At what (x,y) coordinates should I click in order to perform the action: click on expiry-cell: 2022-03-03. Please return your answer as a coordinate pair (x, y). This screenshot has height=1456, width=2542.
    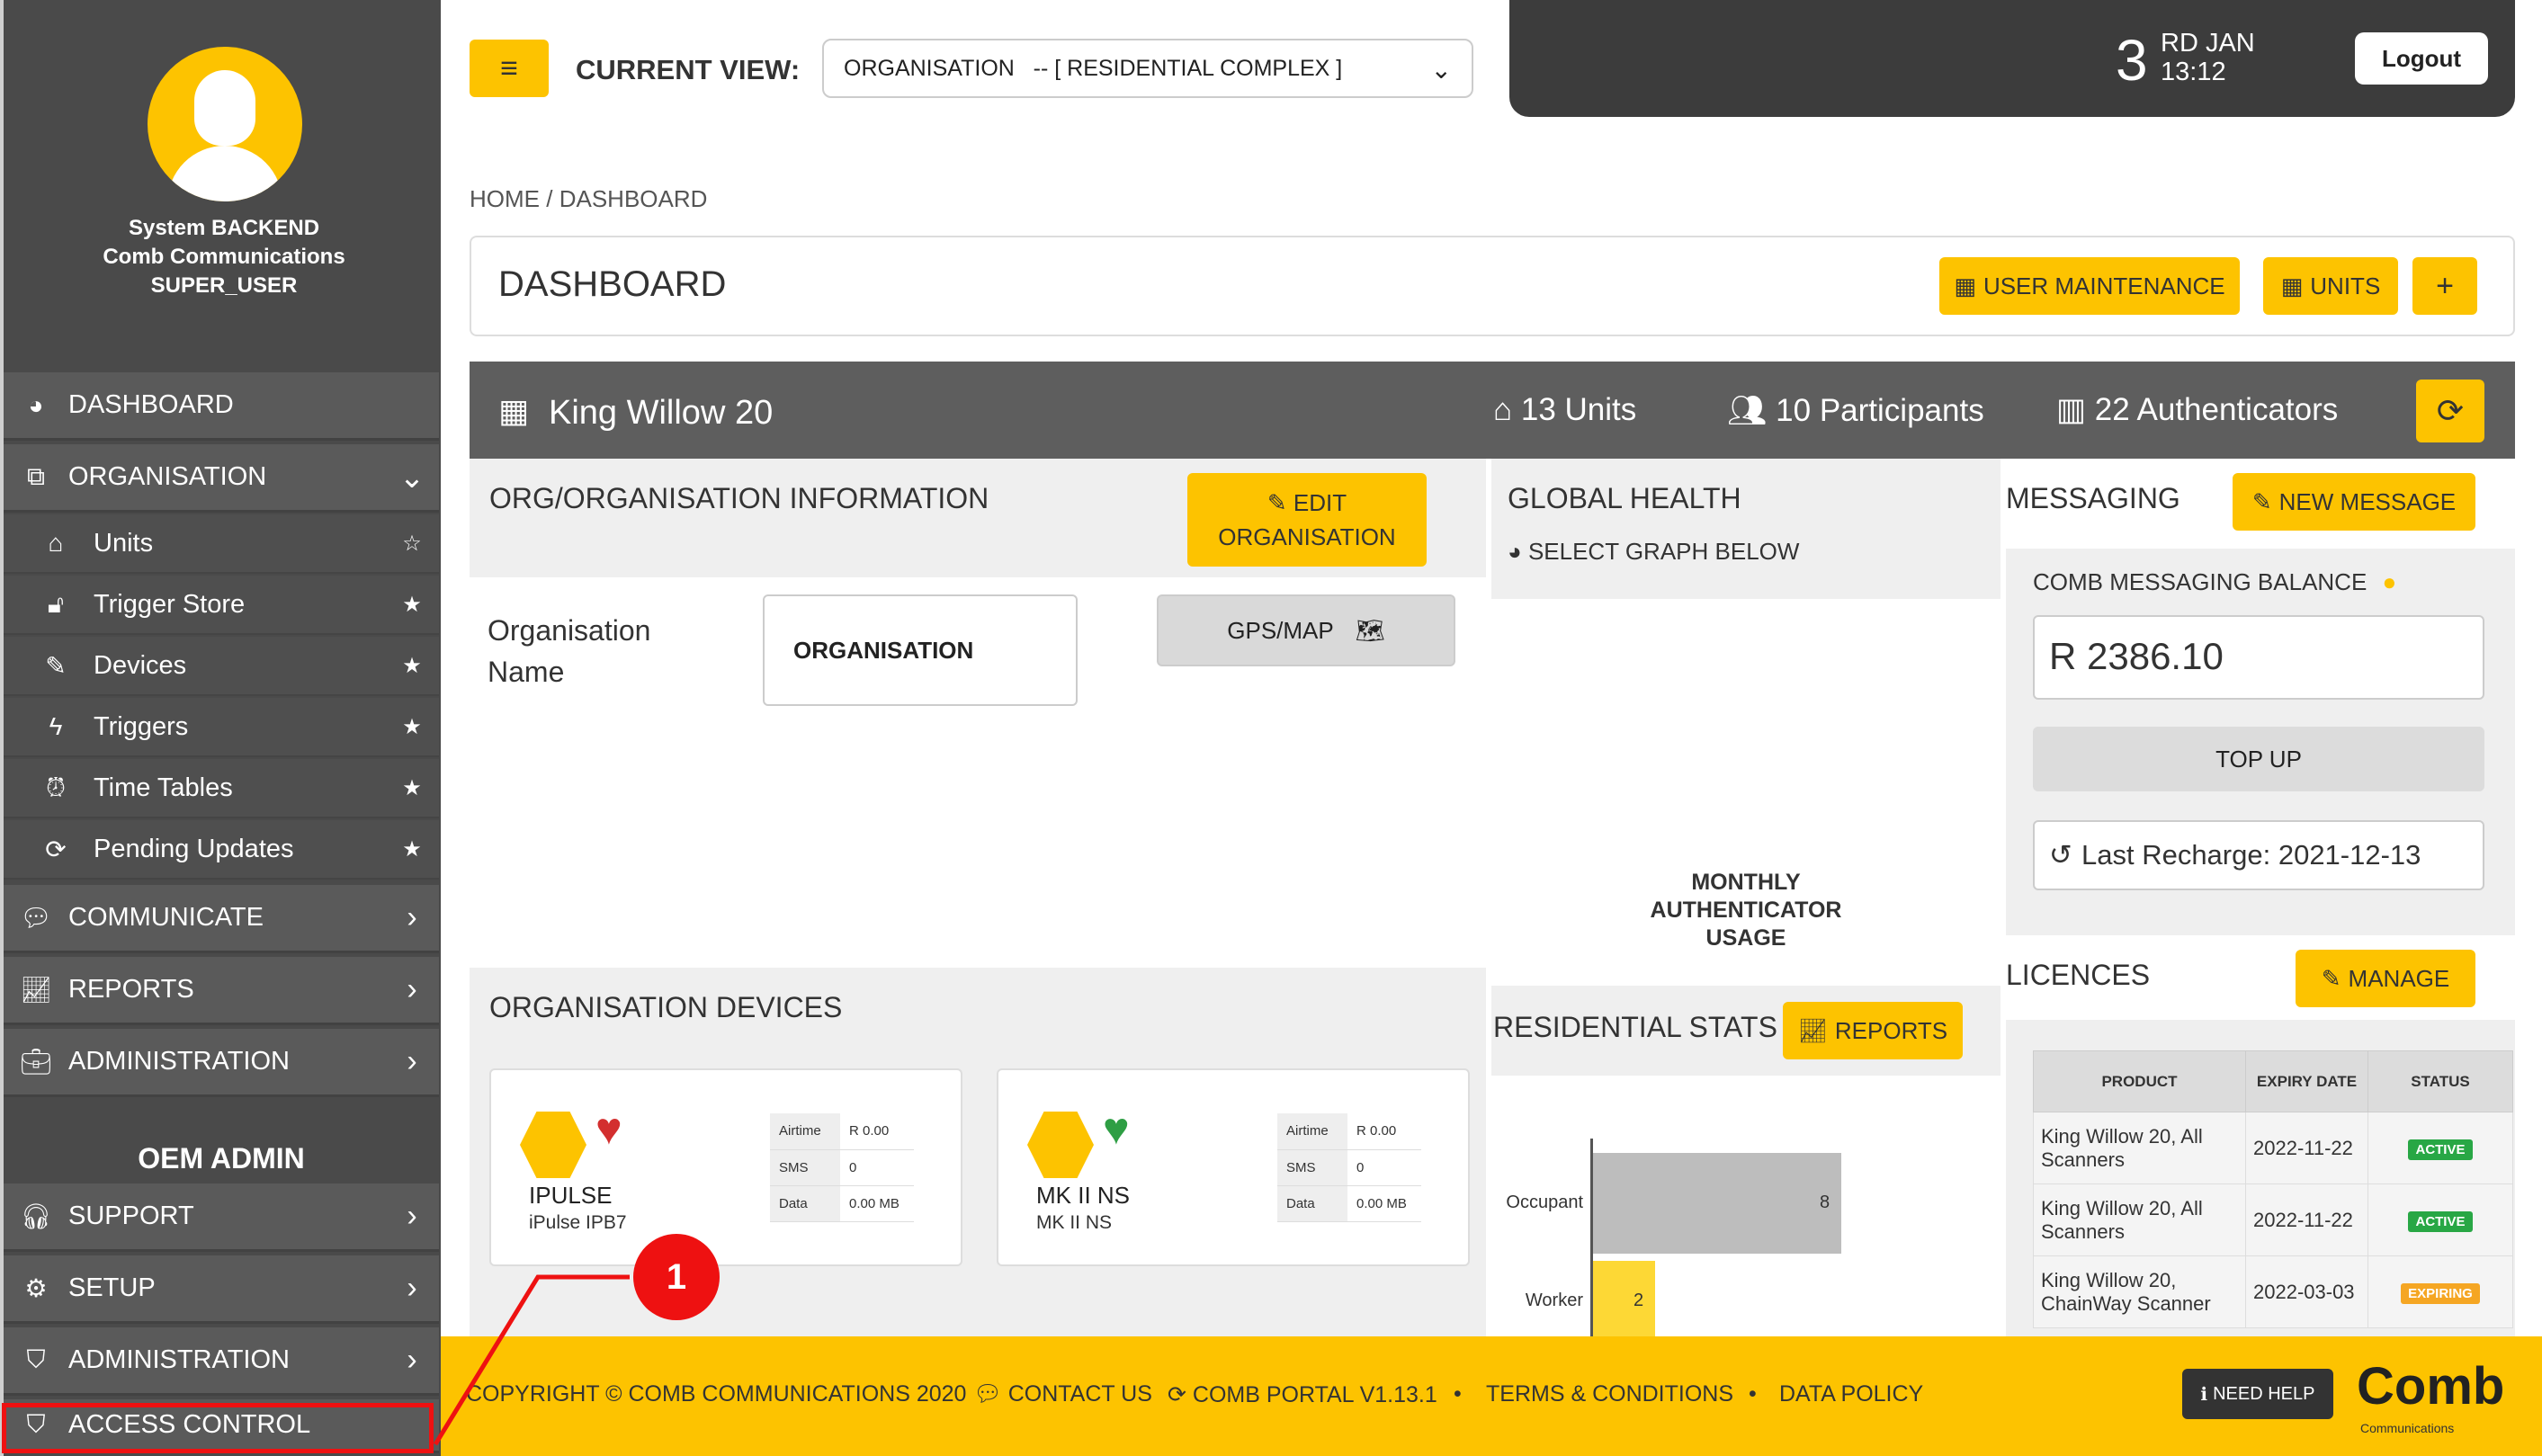
    Looking at the image, I should click on (2306, 1292).